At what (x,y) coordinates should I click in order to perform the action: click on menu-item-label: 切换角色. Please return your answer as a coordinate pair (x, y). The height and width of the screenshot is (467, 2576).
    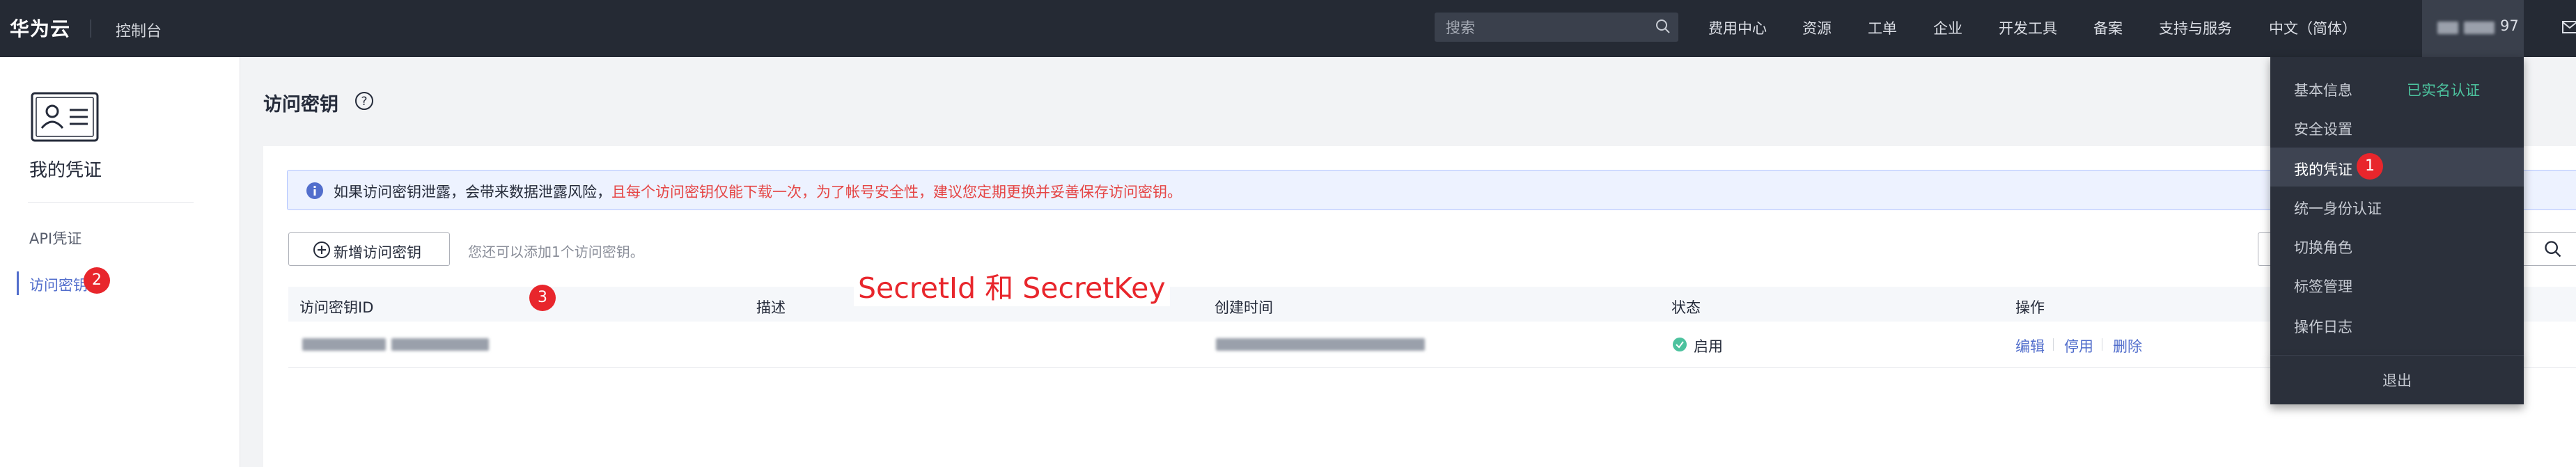
    Looking at the image, I should click on (2323, 247).